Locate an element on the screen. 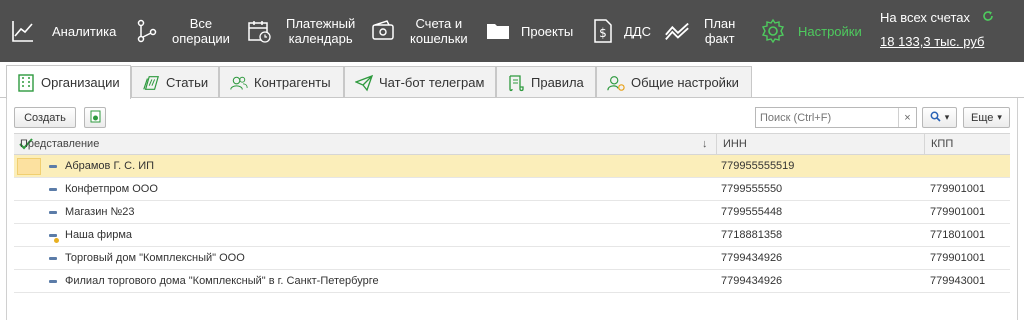 This screenshot has width=1024, height=320. tab-label: Статьи is located at coordinates (187, 82).